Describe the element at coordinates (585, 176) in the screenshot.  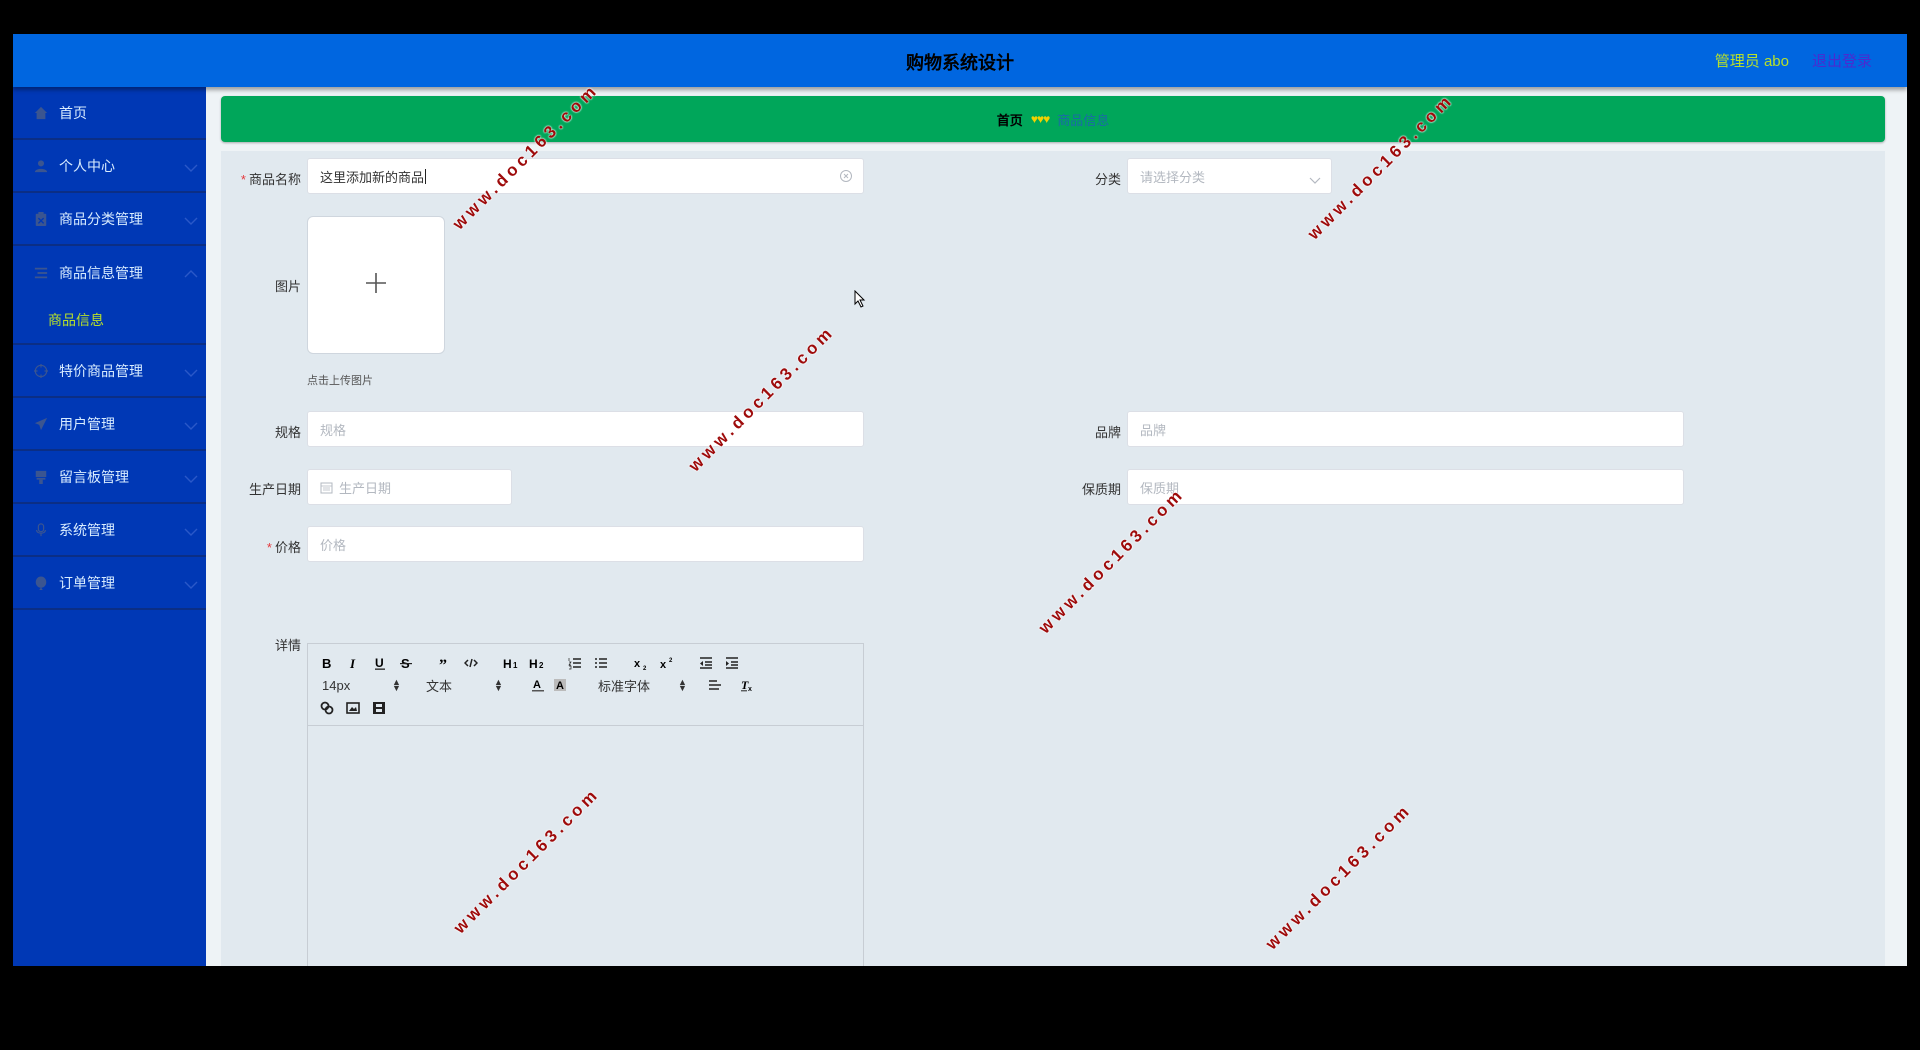
I see `product-name-input: 这里添加新的商品` at that location.